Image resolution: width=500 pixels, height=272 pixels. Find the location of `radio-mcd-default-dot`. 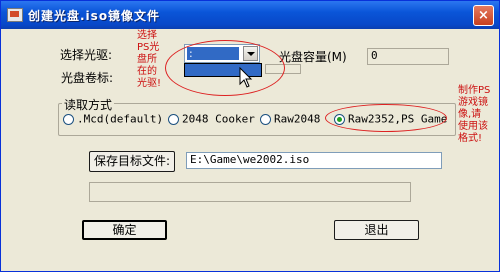

radio-mcd-default-dot is located at coordinates (68, 119).